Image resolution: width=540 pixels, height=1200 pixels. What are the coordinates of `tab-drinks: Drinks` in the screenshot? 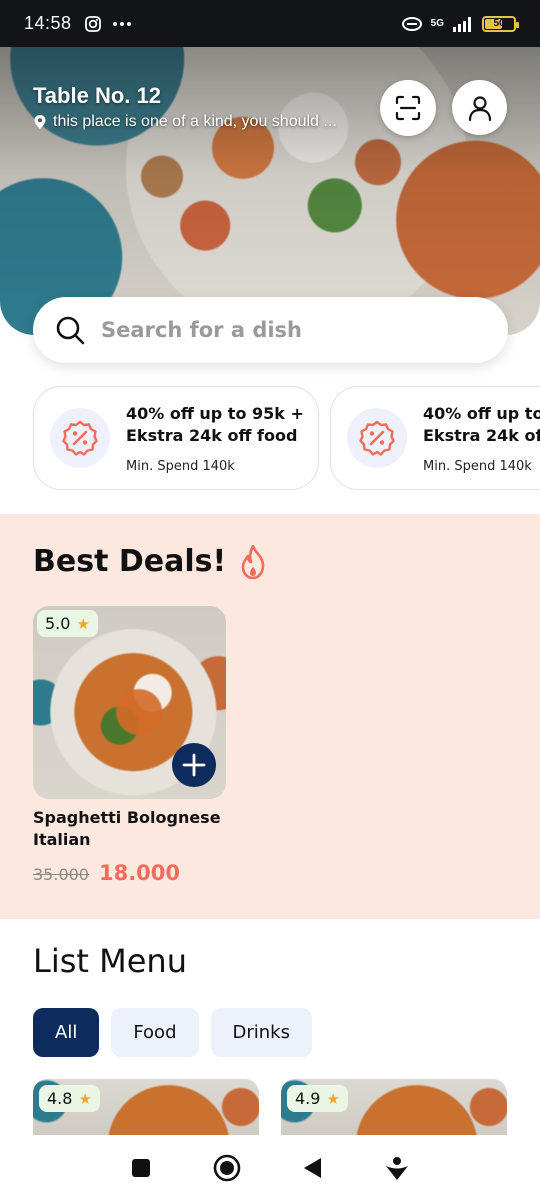 It's located at (261, 1032).